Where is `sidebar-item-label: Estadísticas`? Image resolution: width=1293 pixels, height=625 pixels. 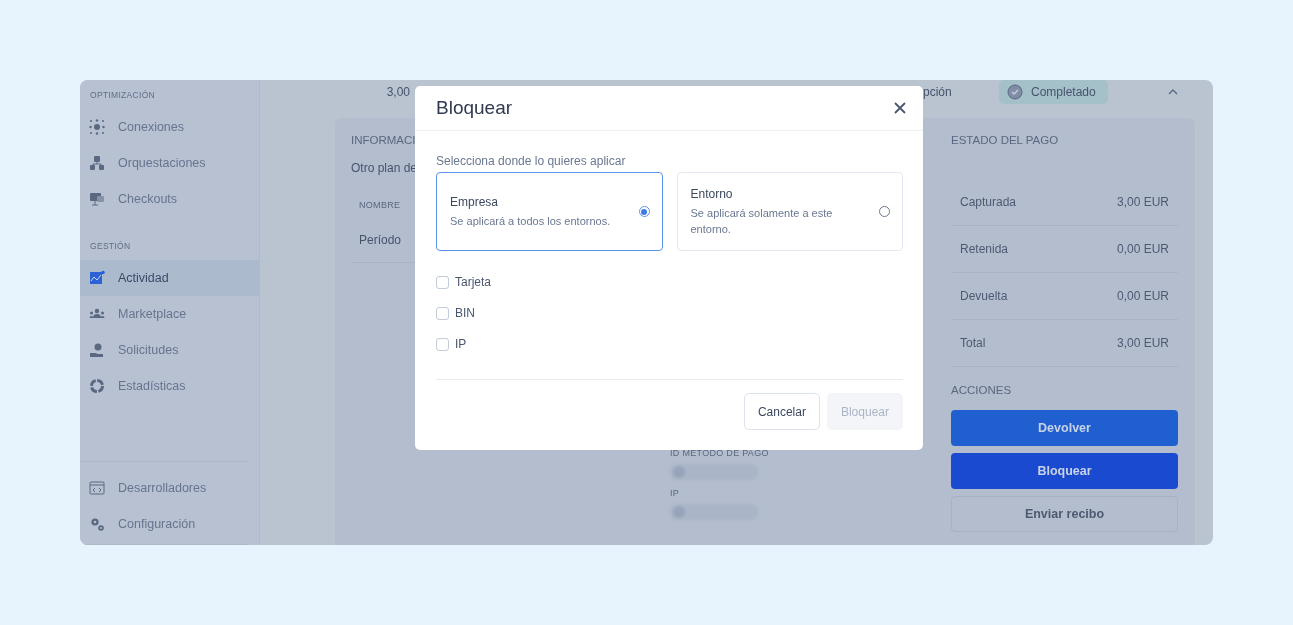 sidebar-item-label: Estadísticas is located at coordinates (152, 386).